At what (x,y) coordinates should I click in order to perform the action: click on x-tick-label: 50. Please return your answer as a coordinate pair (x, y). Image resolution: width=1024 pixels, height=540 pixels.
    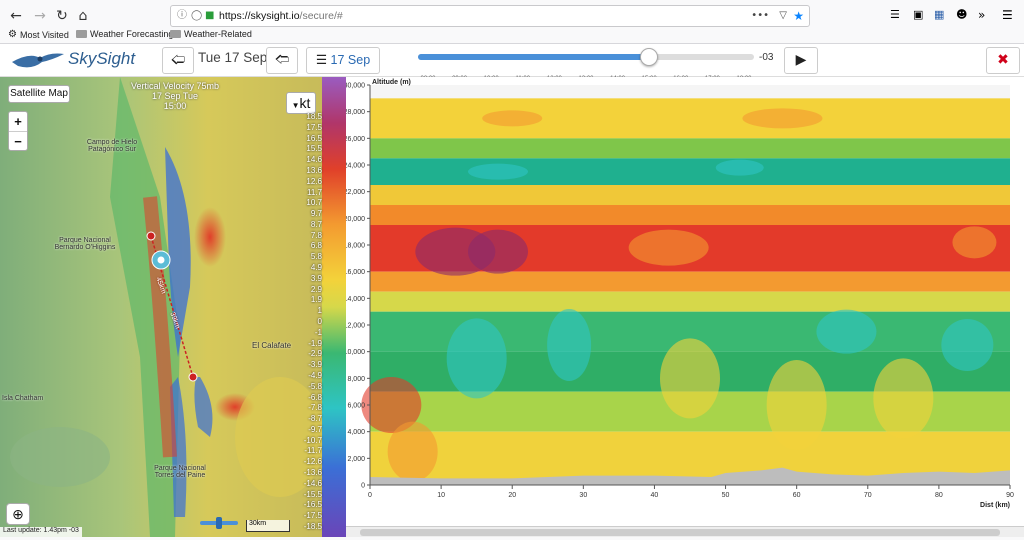
    Looking at the image, I should click on (726, 495).